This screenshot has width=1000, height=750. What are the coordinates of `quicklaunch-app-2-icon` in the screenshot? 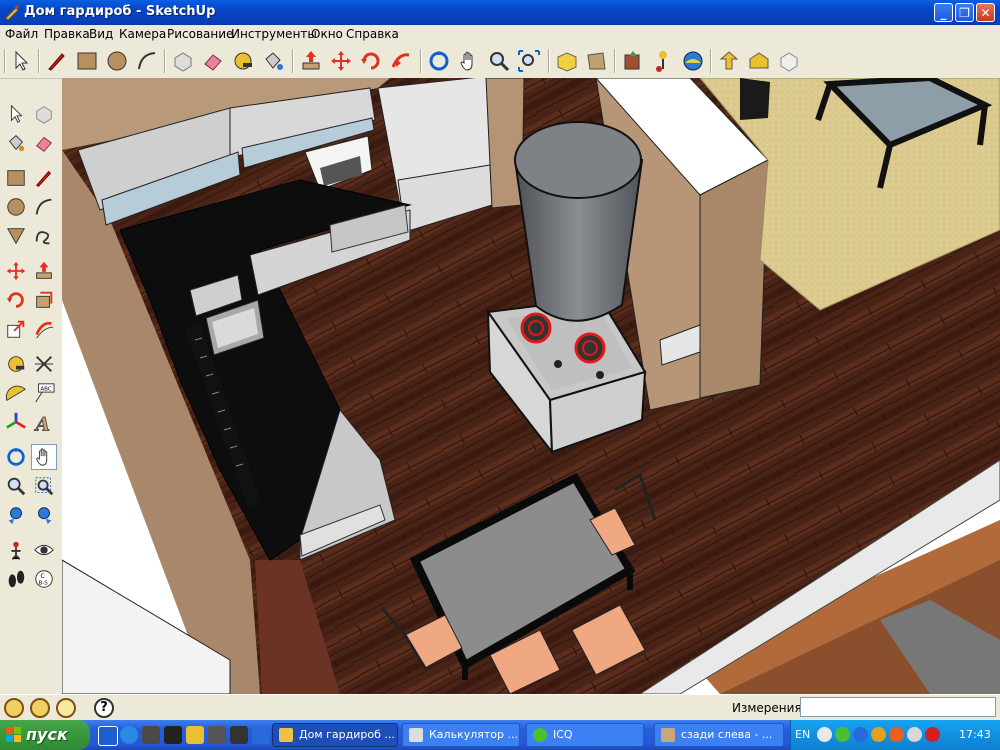 It's located at (173, 735).